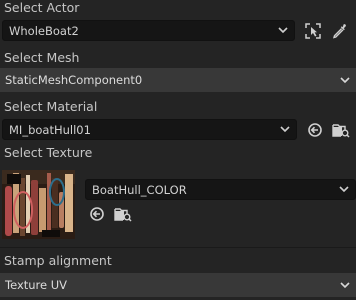 Image resolution: width=356 pixels, height=300 pixels. What do you see at coordinates (44, 30) in the screenshot?
I see `actor-combo-value: WholeBoat2` at bounding box center [44, 30].